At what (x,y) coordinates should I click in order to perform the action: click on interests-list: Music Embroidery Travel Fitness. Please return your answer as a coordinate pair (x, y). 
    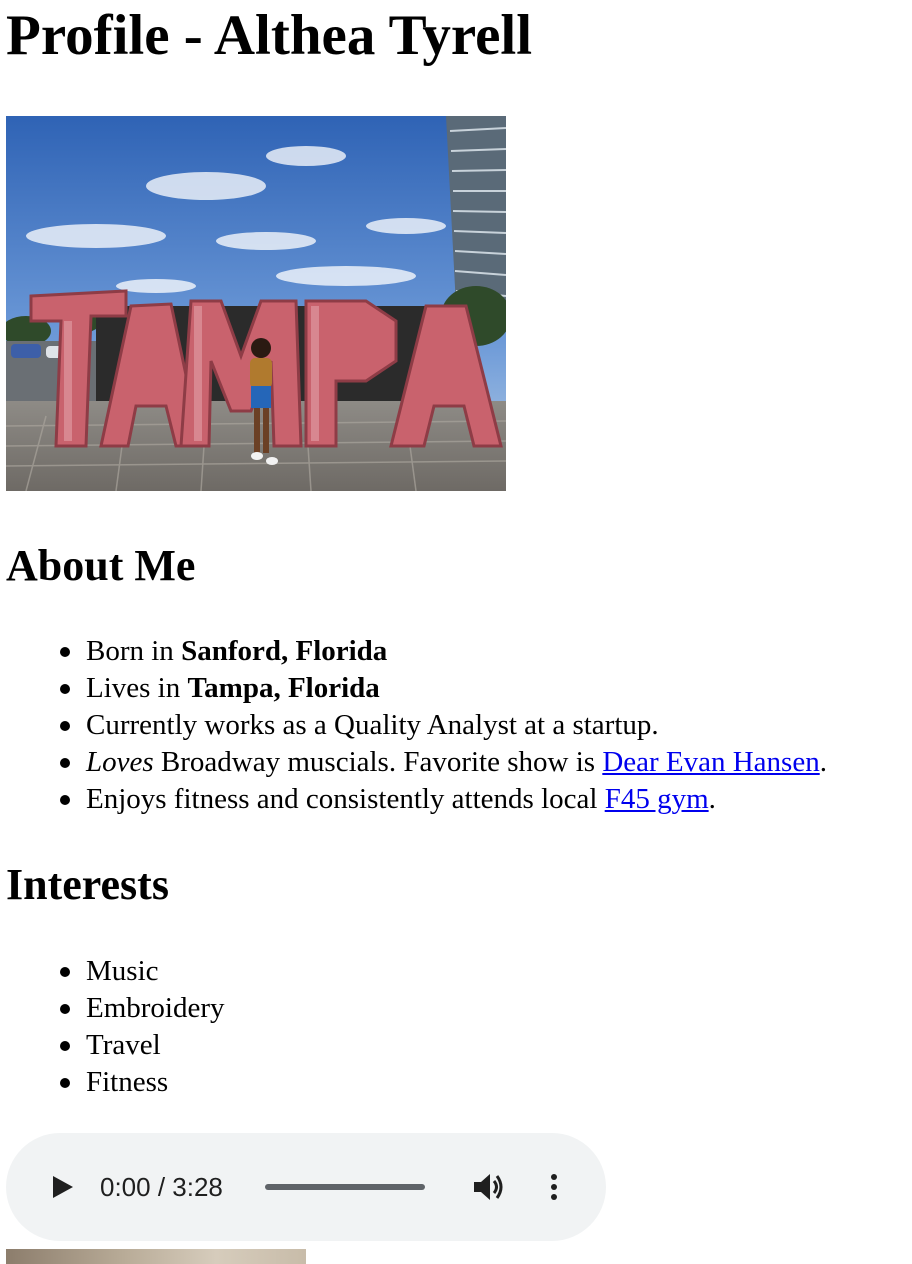
    Looking at the image, I should click on (142, 1027).